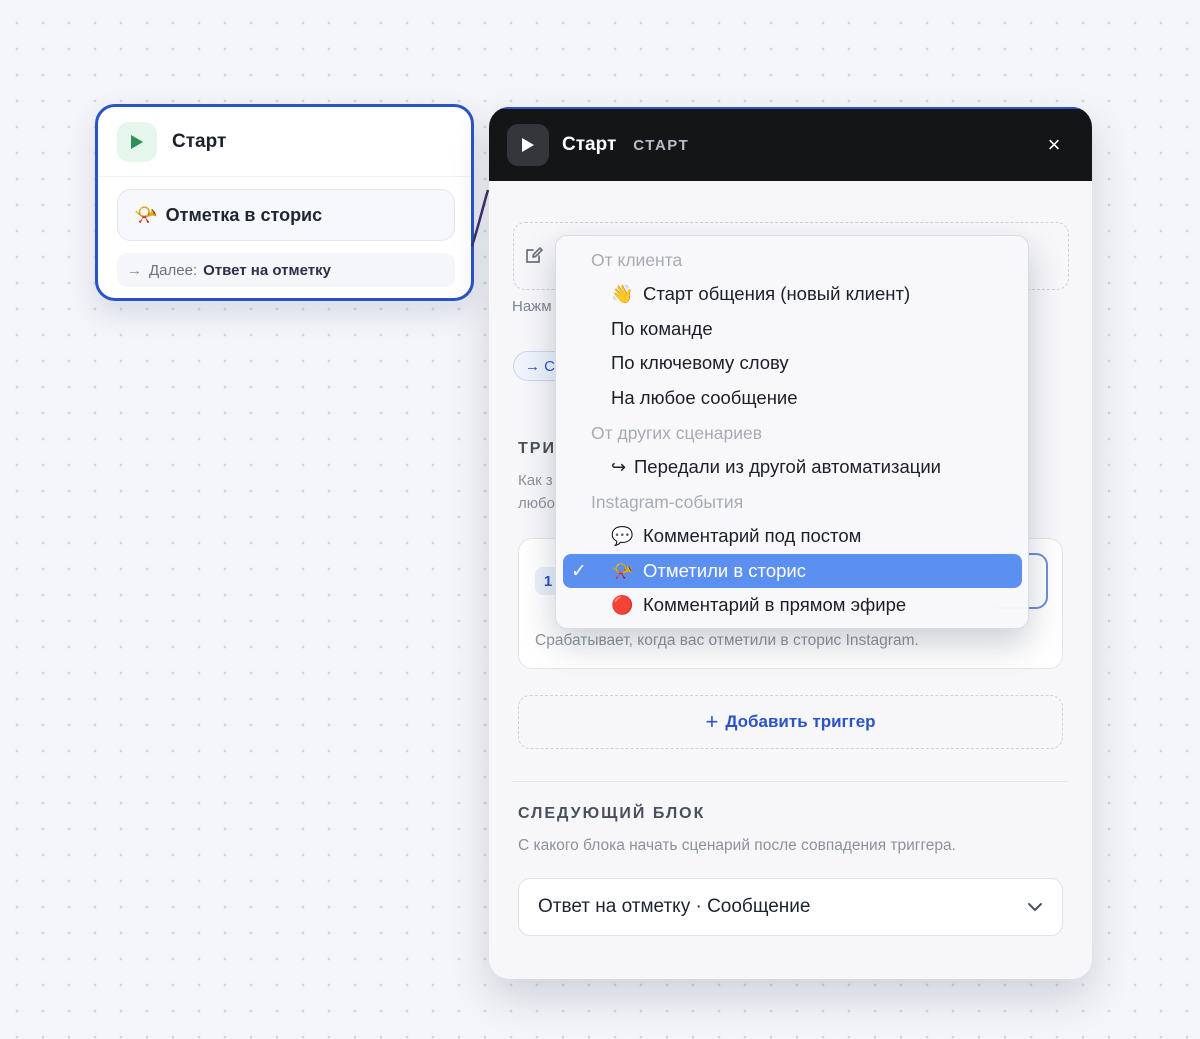 Image resolution: width=1200 pixels, height=1039 pixels. I want to click on dropdown-item-label: По ключевому слову, so click(700, 362).